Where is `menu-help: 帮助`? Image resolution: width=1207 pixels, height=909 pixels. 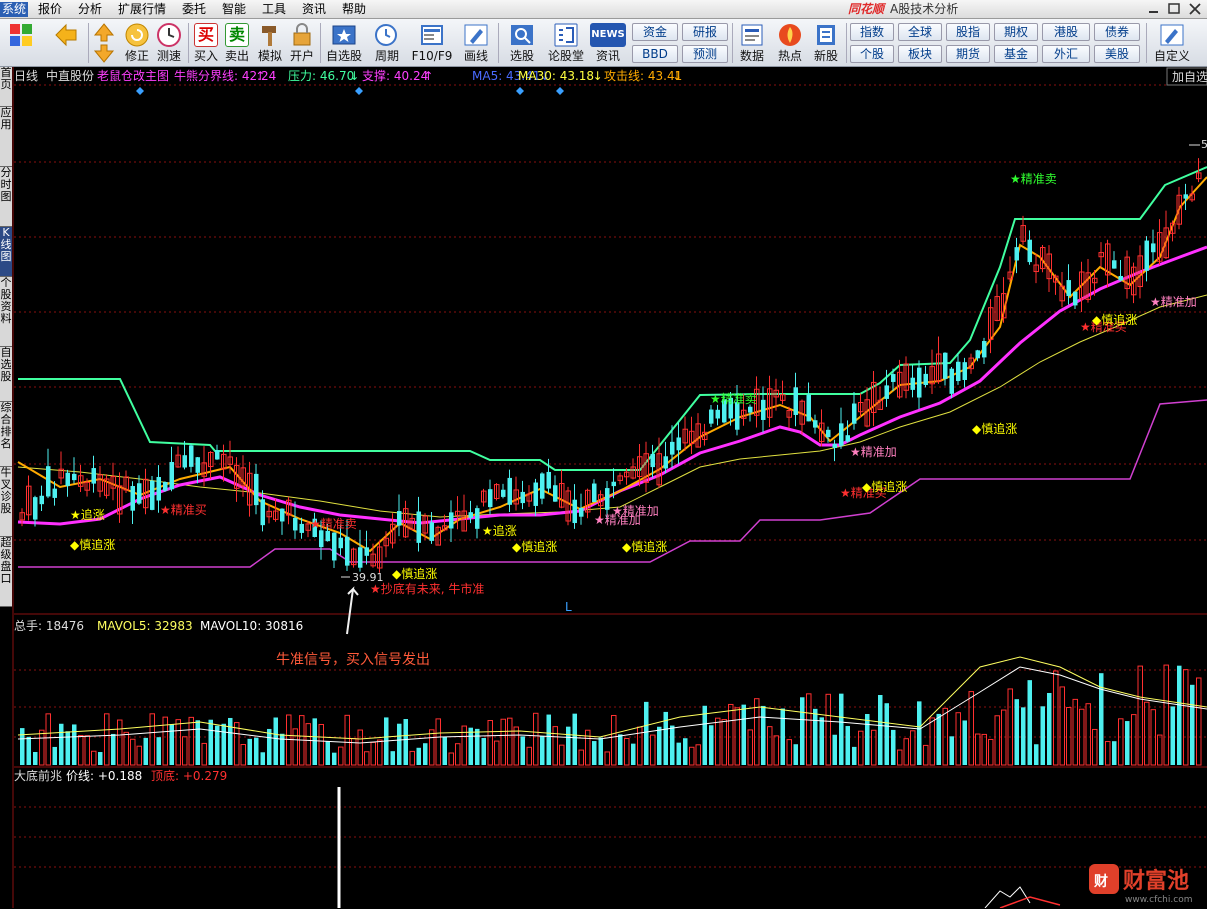
menu-help: 帮助 is located at coordinates (354, 9).